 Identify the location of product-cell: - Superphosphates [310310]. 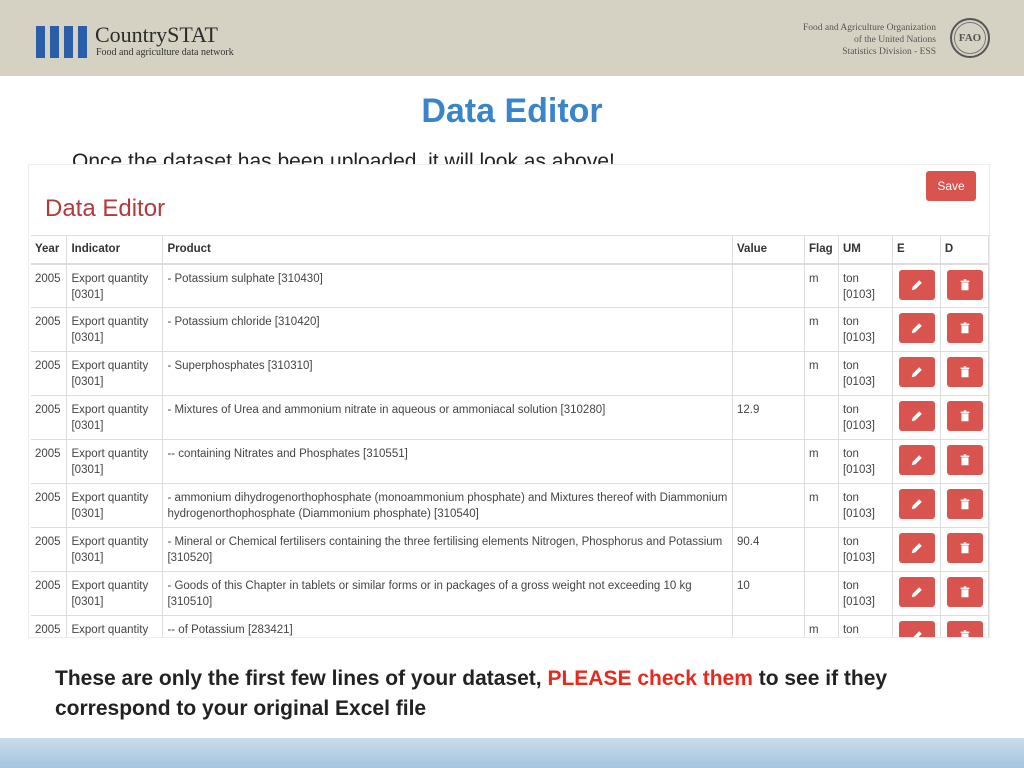
(448, 373).